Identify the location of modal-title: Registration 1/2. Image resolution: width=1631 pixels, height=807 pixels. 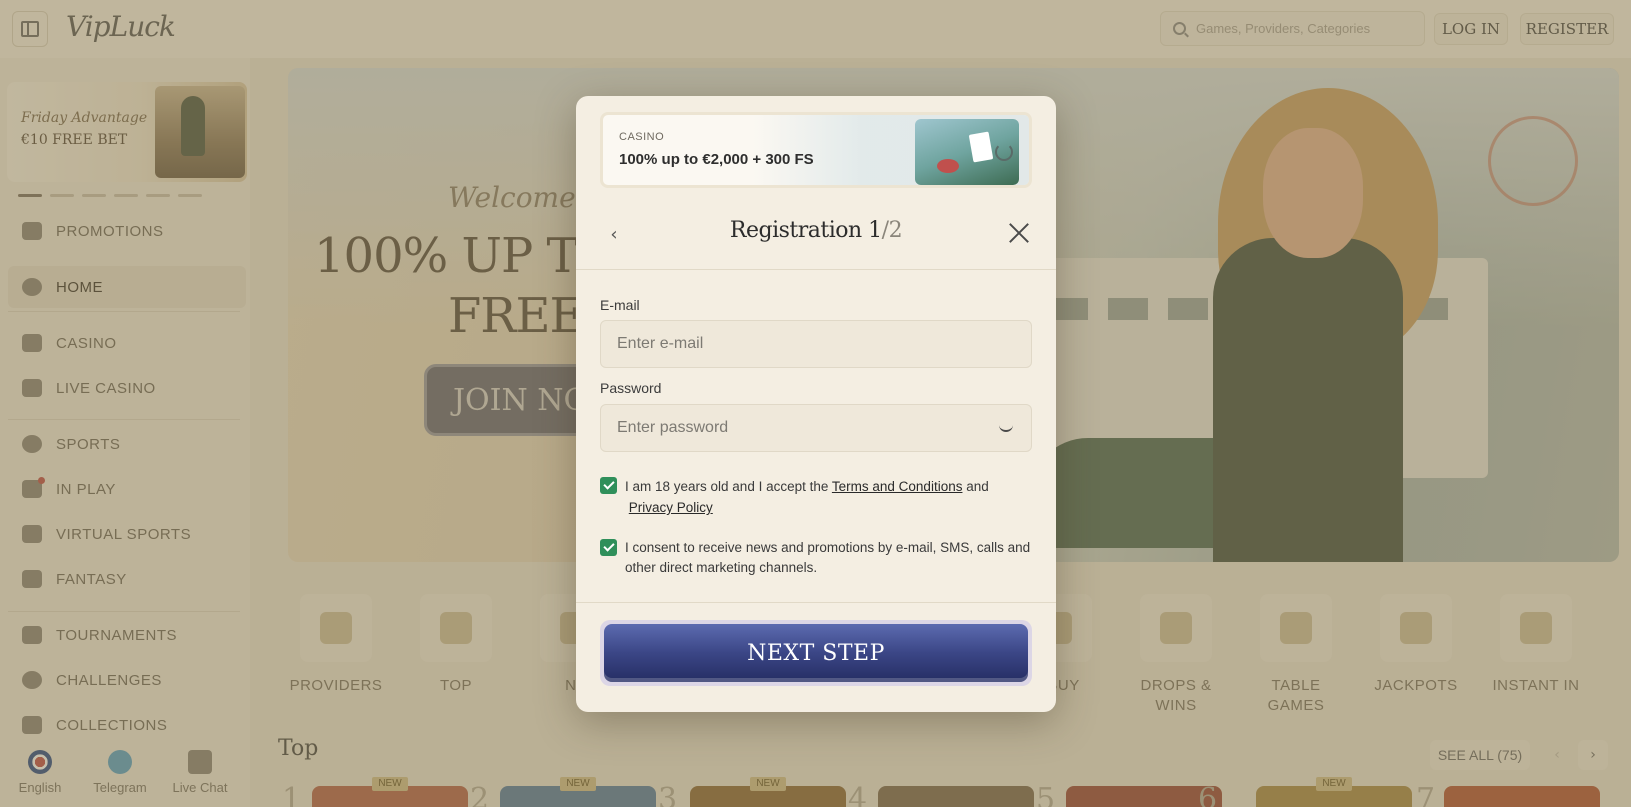
(816, 230).